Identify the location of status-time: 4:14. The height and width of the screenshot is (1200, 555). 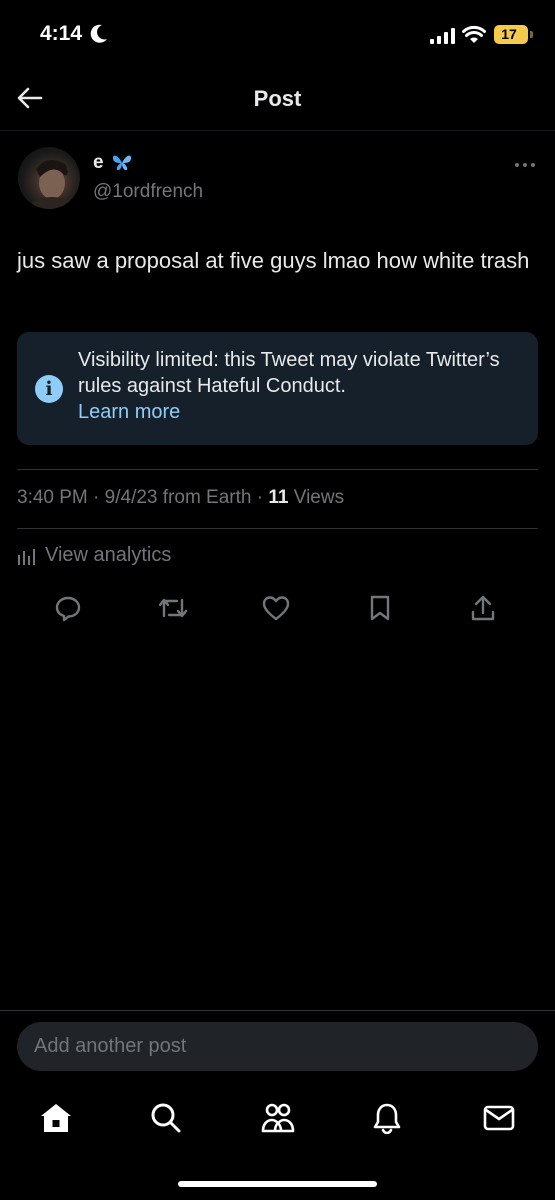
(61, 33).